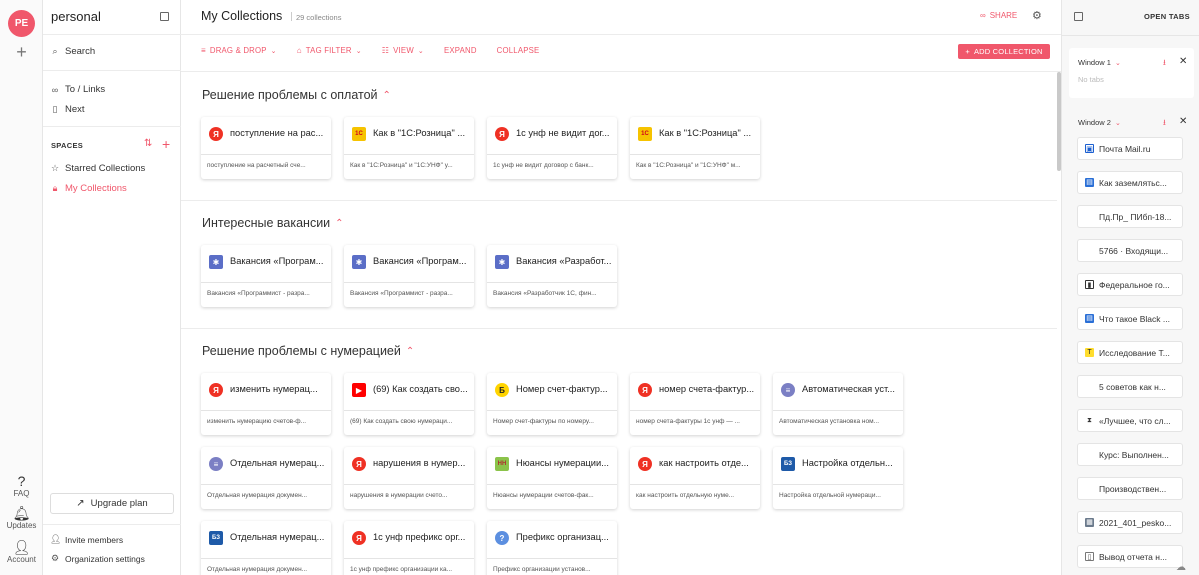 Image resolution: width=1199 pixels, height=575 pixels. I want to click on window-2-header: Window 2 ⌄, so click(1099, 122).